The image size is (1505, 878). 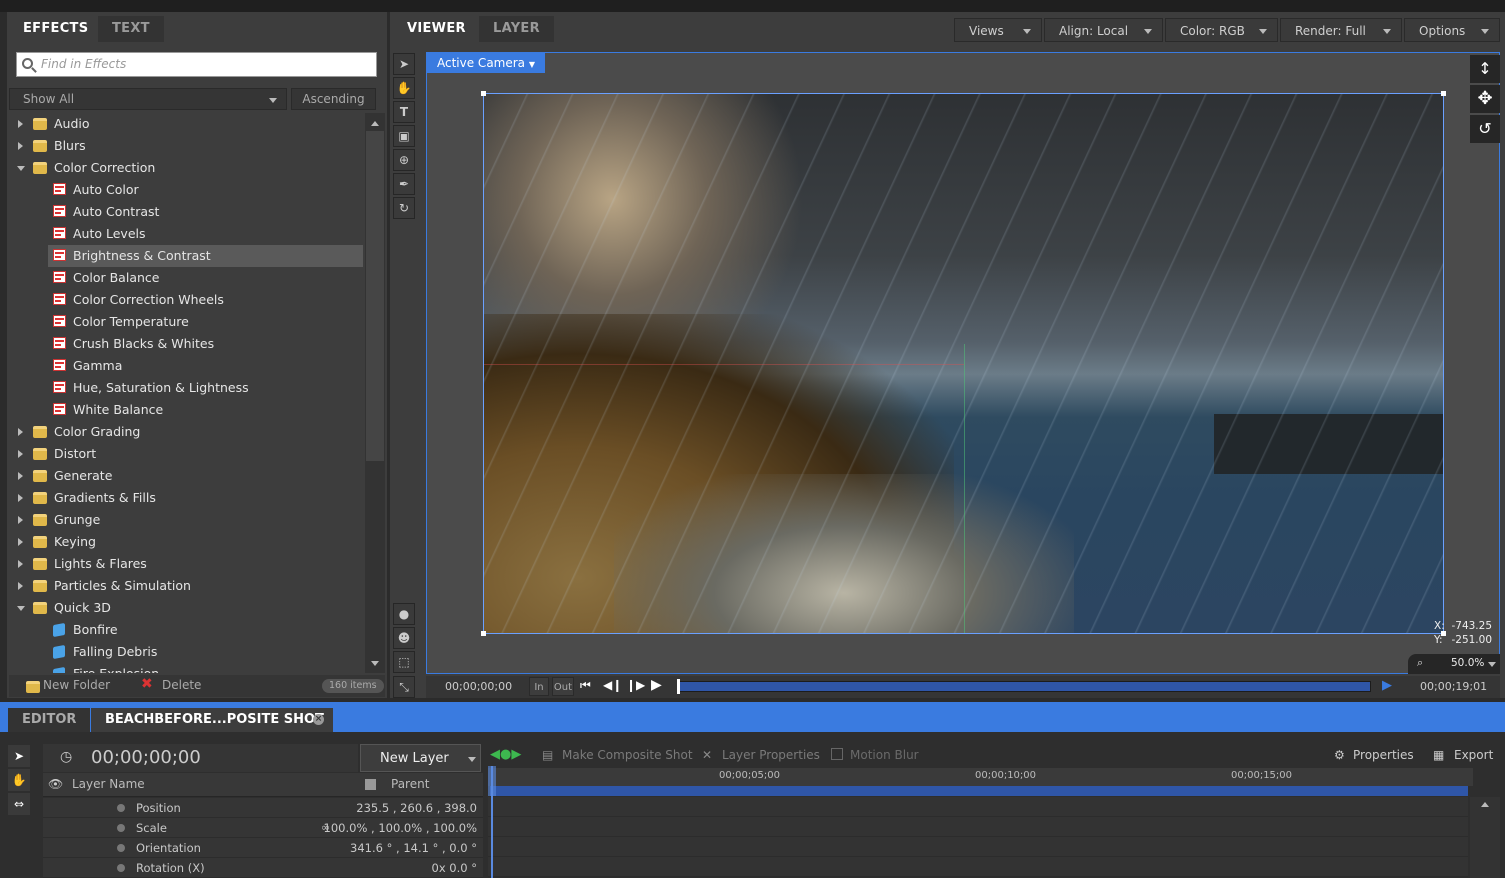 What do you see at coordinates (205, 256) in the screenshot?
I see `tree-item: Brightness & Contrast` at bounding box center [205, 256].